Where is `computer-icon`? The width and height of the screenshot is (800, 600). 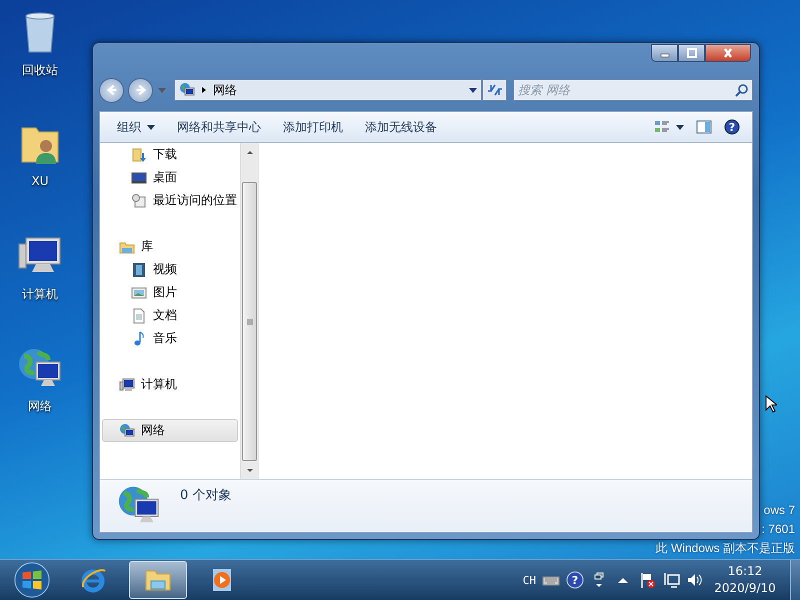 computer-icon is located at coordinates (127, 384).